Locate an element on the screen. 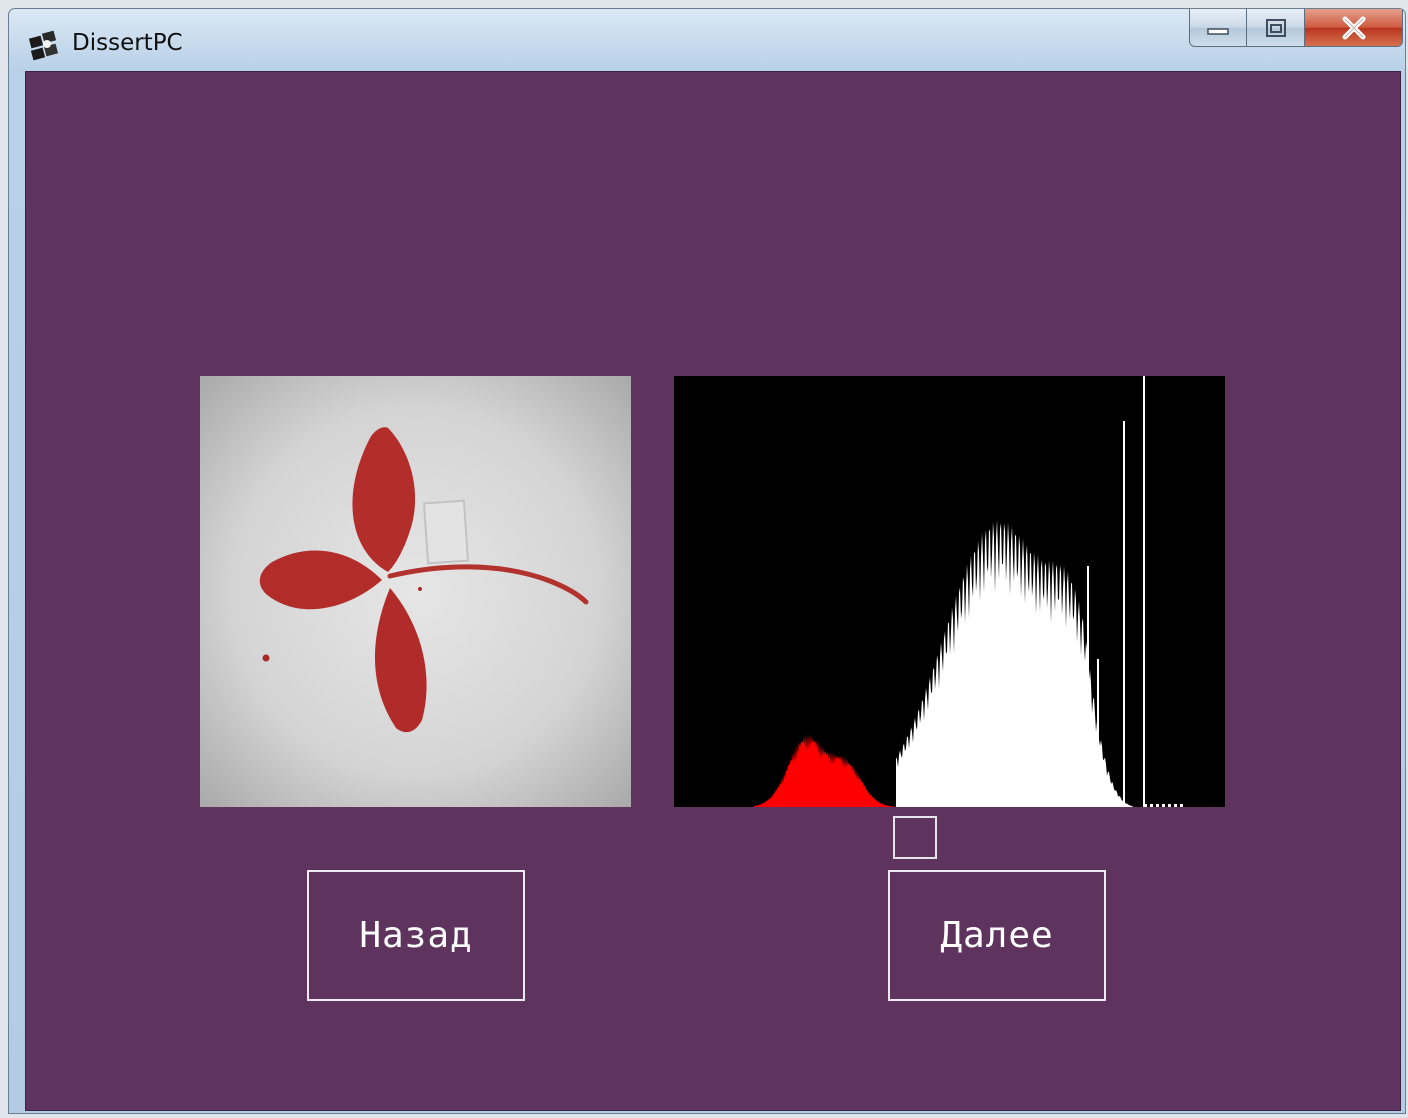 The width and height of the screenshot is (1408, 1118). minimize-button is located at coordinates (1218, 28).